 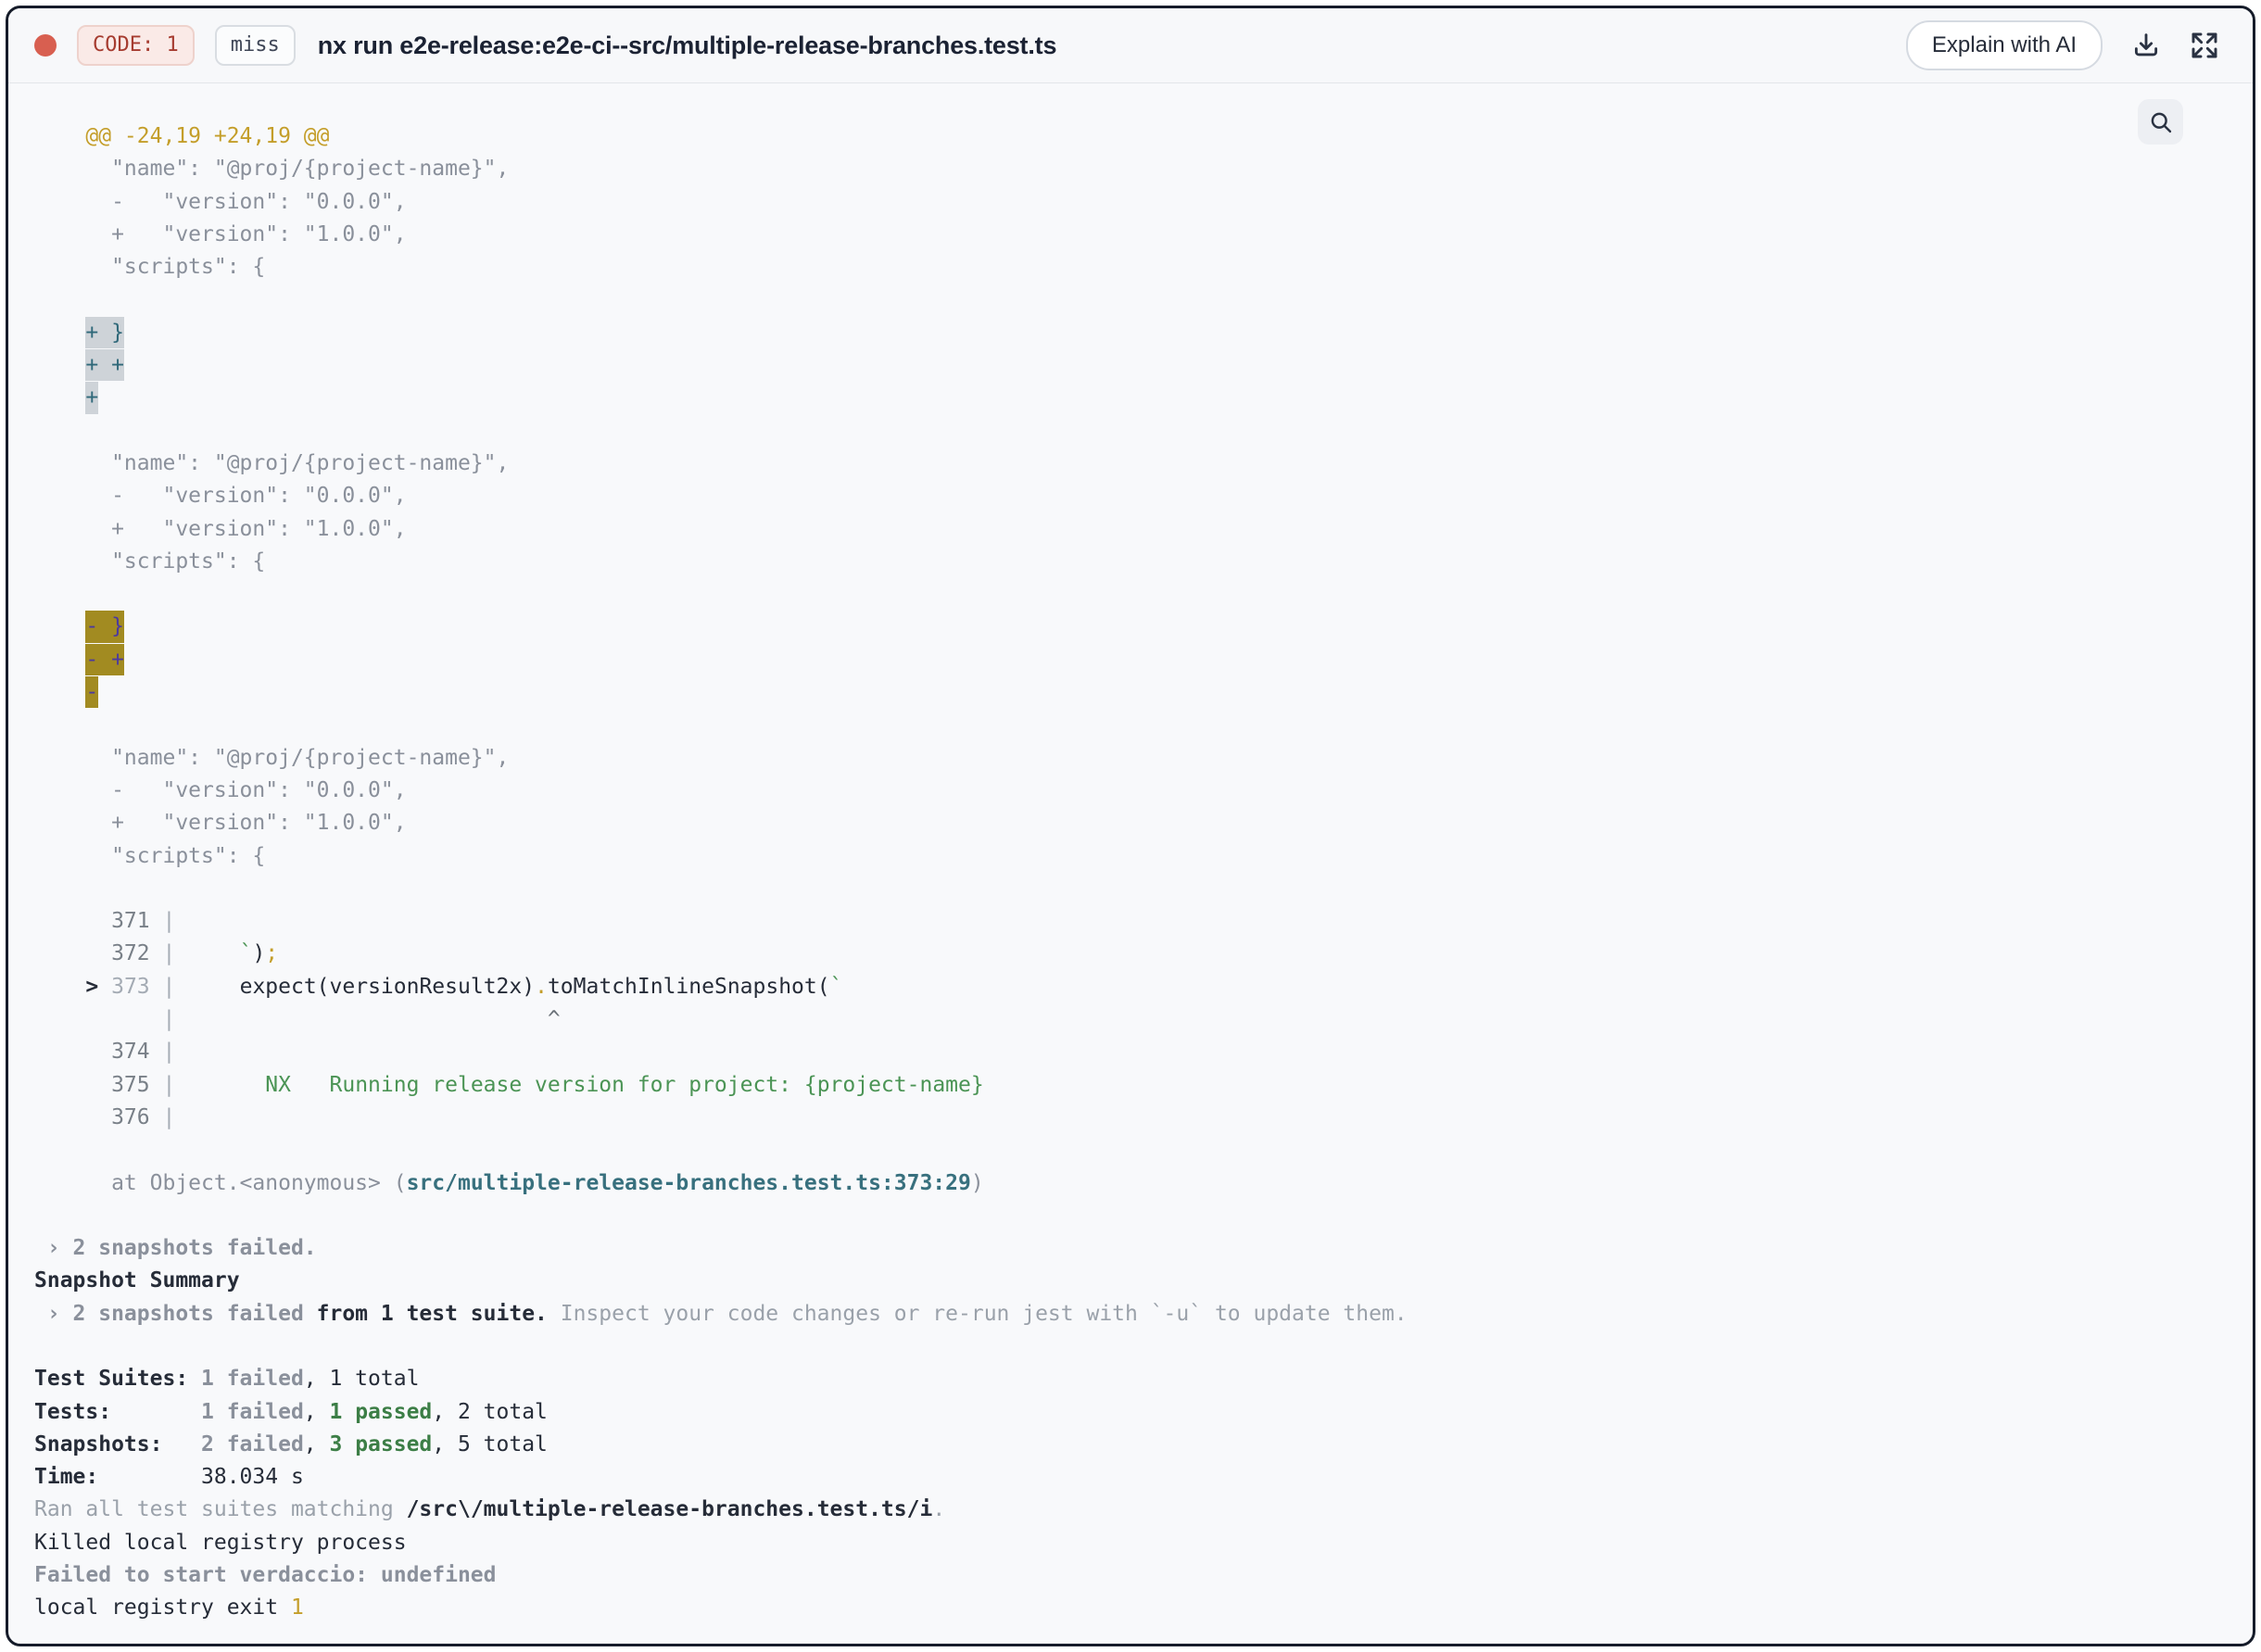 I want to click on search-button, so click(x=2161, y=122).